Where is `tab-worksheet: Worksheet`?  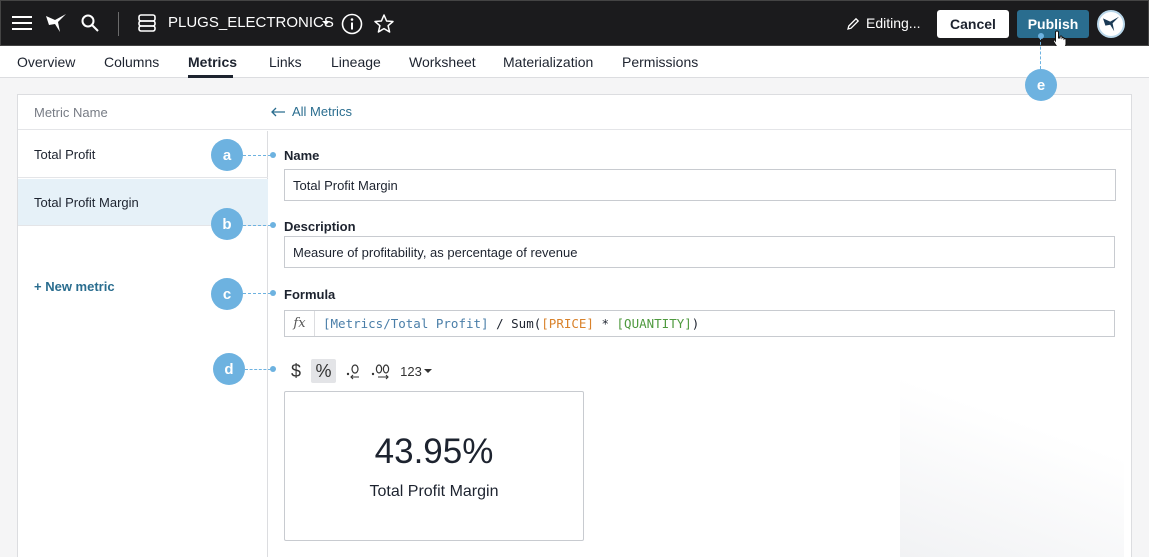 tab-worksheet: Worksheet is located at coordinates (442, 62).